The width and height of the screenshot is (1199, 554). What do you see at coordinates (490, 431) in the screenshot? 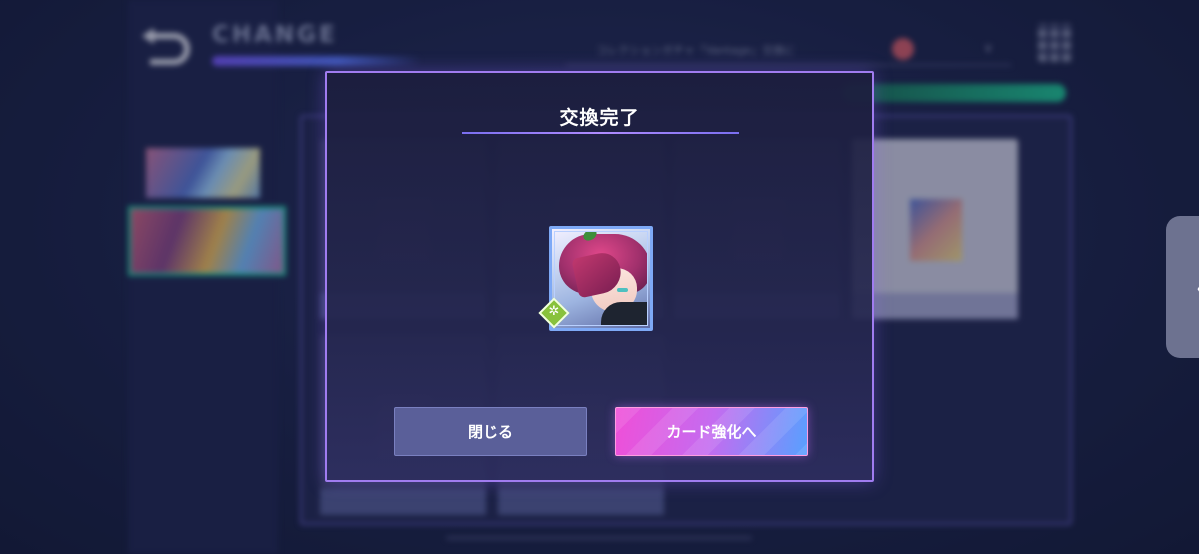
I see `close-button: 閉じる` at bounding box center [490, 431].